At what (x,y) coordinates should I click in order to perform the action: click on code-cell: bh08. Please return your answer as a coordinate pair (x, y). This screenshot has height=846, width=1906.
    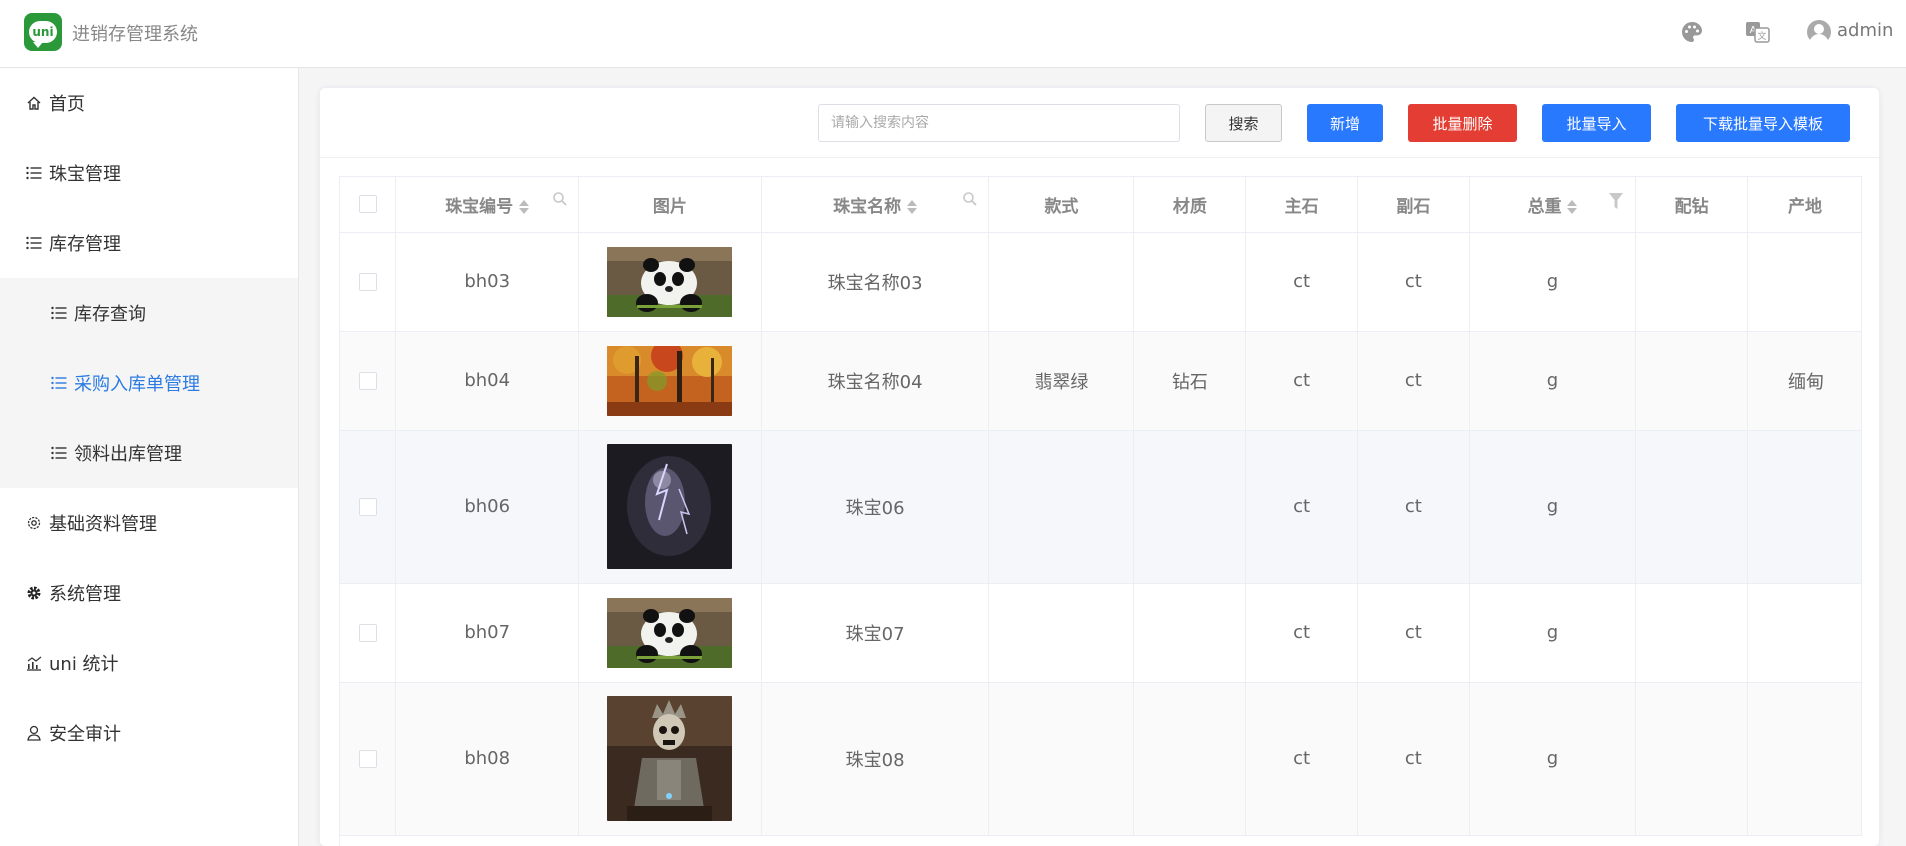
    Looking at the image, I should click on (487, 759).